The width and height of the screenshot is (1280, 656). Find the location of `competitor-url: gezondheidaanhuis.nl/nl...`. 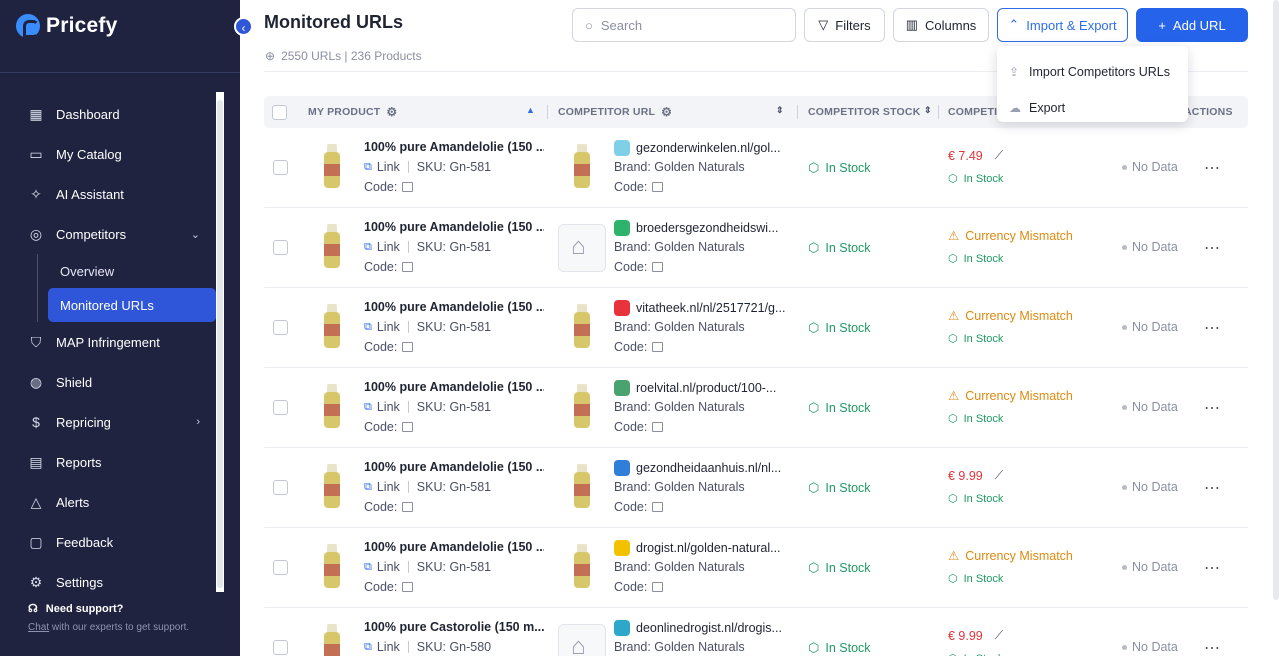

competitor-url: gezondheidaanhuis.nl/nl... is located at coordinates (697, 468).